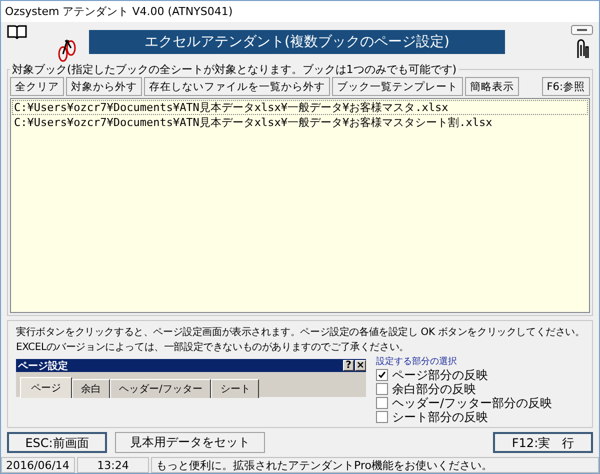 Image resolution: width=600 pixels, height=474 pixels. What do you see at coordinates (37, 86) in the screenshot?
I see `toolbar-button: 全クリア` at bounding box center [37, 86].